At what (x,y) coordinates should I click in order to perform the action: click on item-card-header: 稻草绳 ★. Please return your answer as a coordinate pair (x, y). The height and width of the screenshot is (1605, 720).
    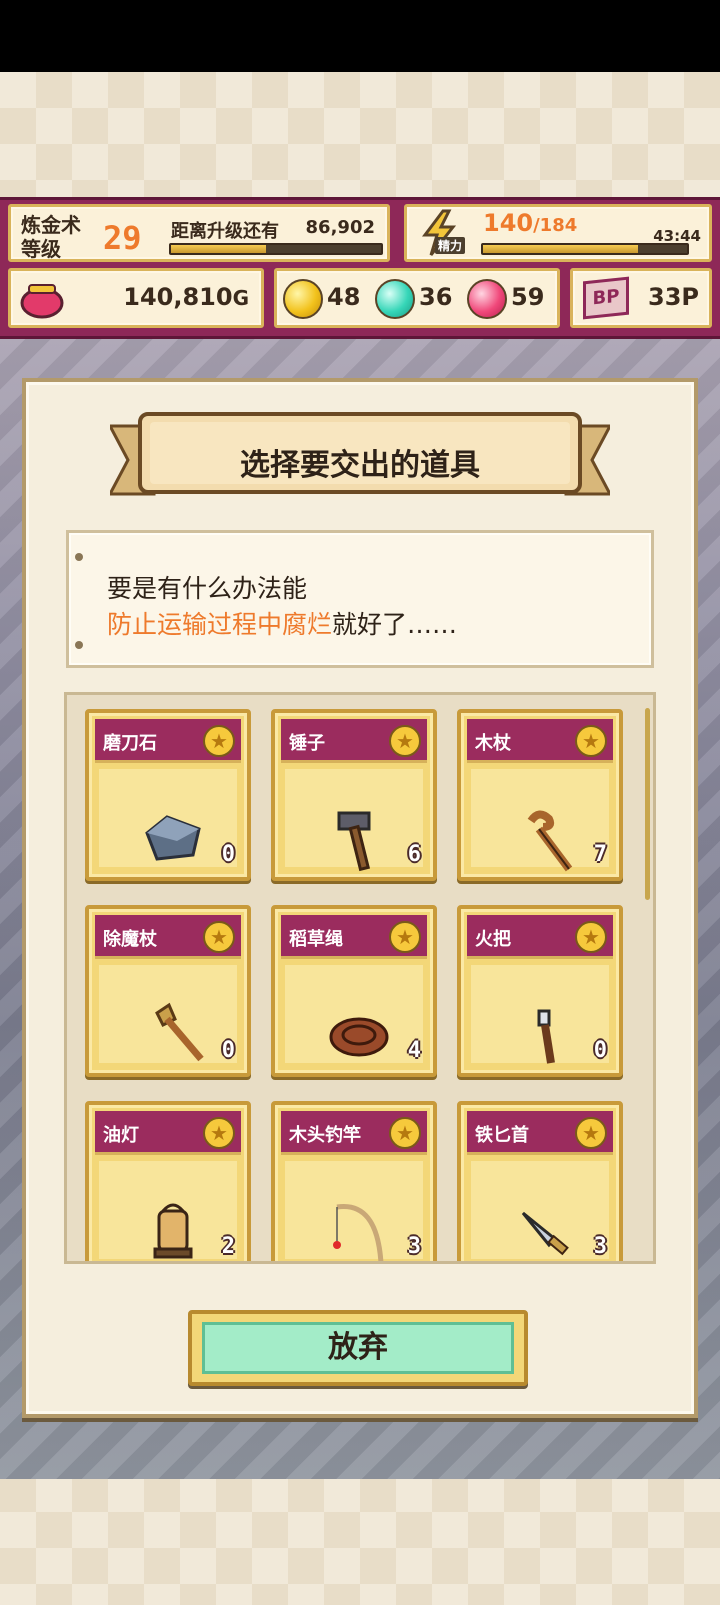
    Looking at the image, I should click on (354, 937).